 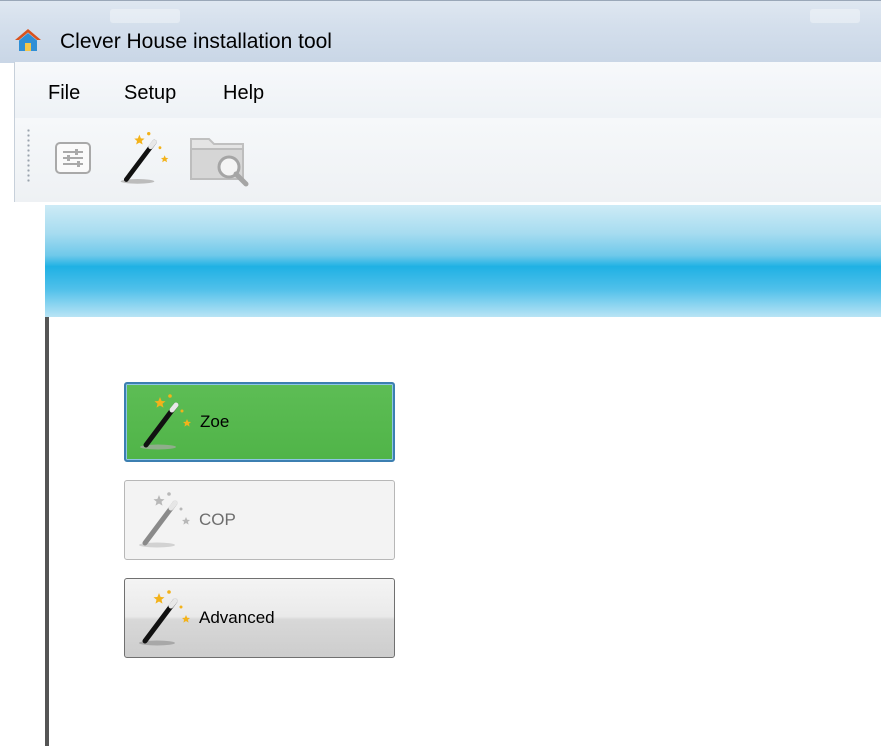 What do you see at coordinates (259, 520) in the screenshot?
I see `cop-button: COP` at bounding box center [259, 520].